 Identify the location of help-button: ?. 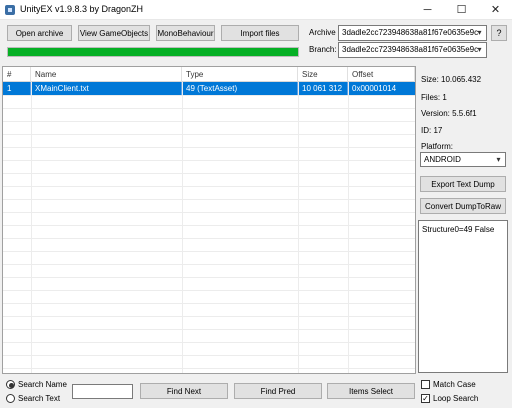
(499, 33).